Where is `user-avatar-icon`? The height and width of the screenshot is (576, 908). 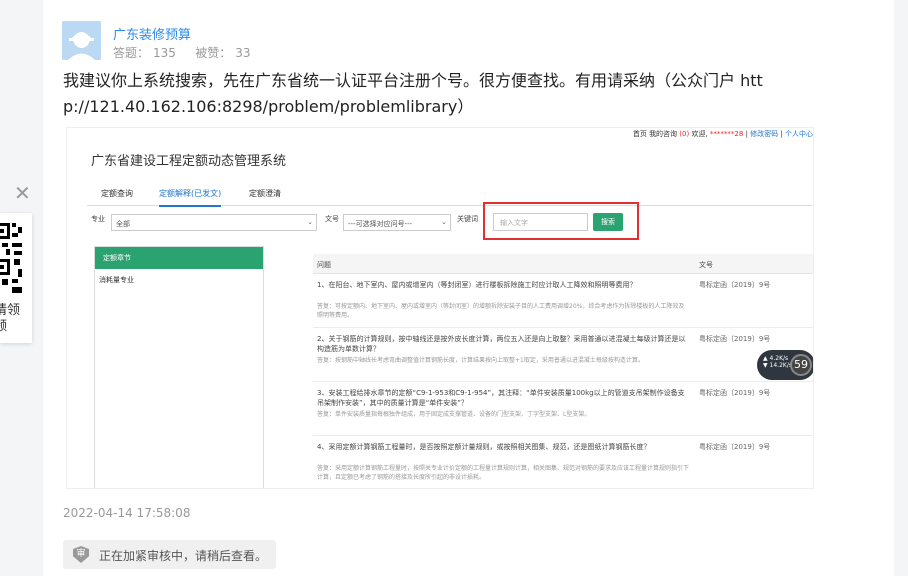 user-avatar-icon is located at coordinates (81, 40).